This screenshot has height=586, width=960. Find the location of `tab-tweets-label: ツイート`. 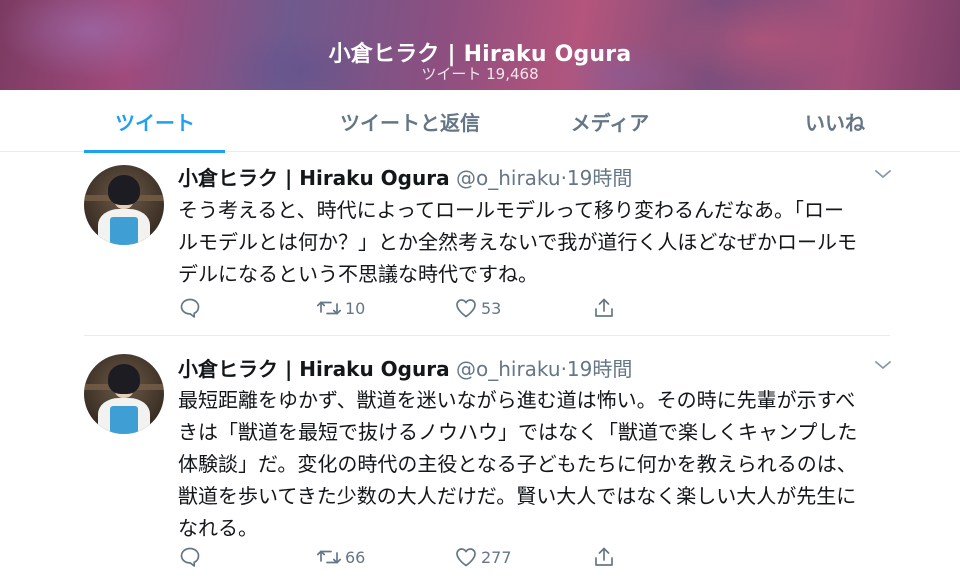

tab-tweets-label: ツイート is located at coordinates (155, 122).